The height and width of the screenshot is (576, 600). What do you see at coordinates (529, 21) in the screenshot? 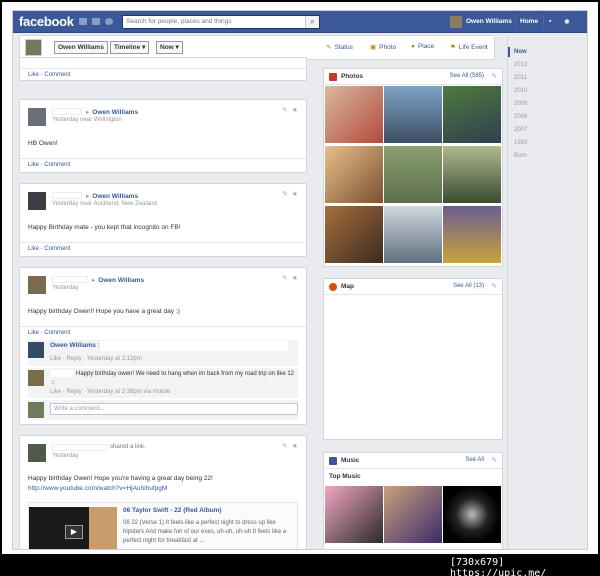
I see `home-link: Home` at bounding box center [529, 21].